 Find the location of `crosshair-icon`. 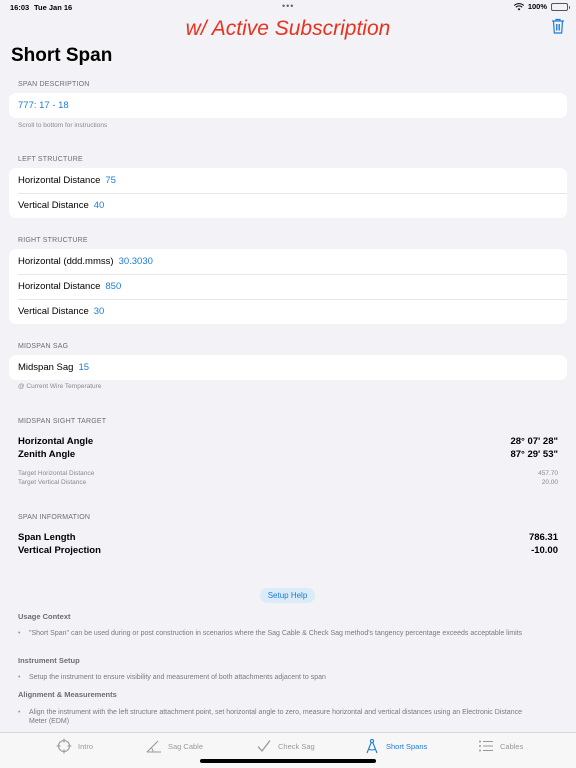

crosshair-icon is located at coordinates (64, 746).